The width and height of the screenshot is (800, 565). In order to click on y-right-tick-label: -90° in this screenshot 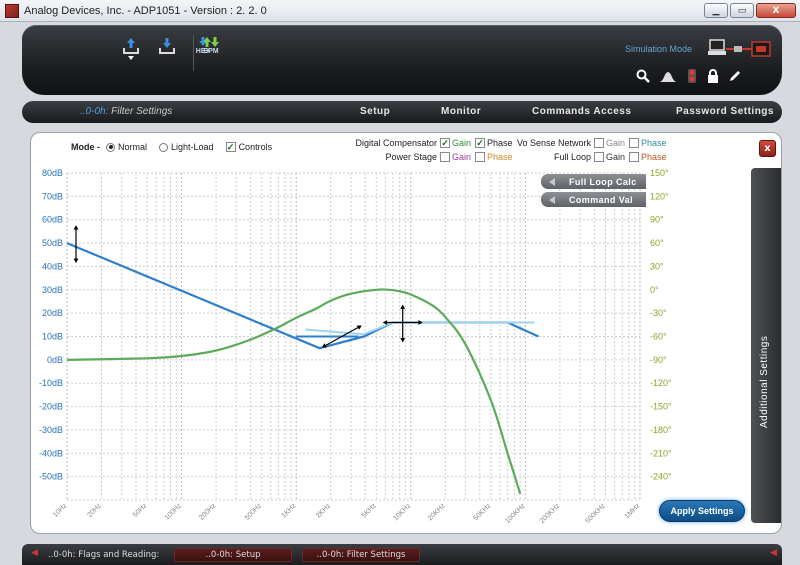, I will do `click(658, 360)`.